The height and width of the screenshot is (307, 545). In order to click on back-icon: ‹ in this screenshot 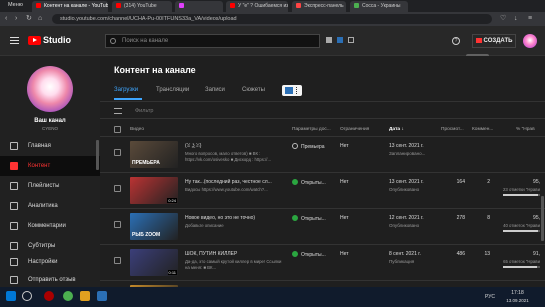, I will do `click(6, 19)`.